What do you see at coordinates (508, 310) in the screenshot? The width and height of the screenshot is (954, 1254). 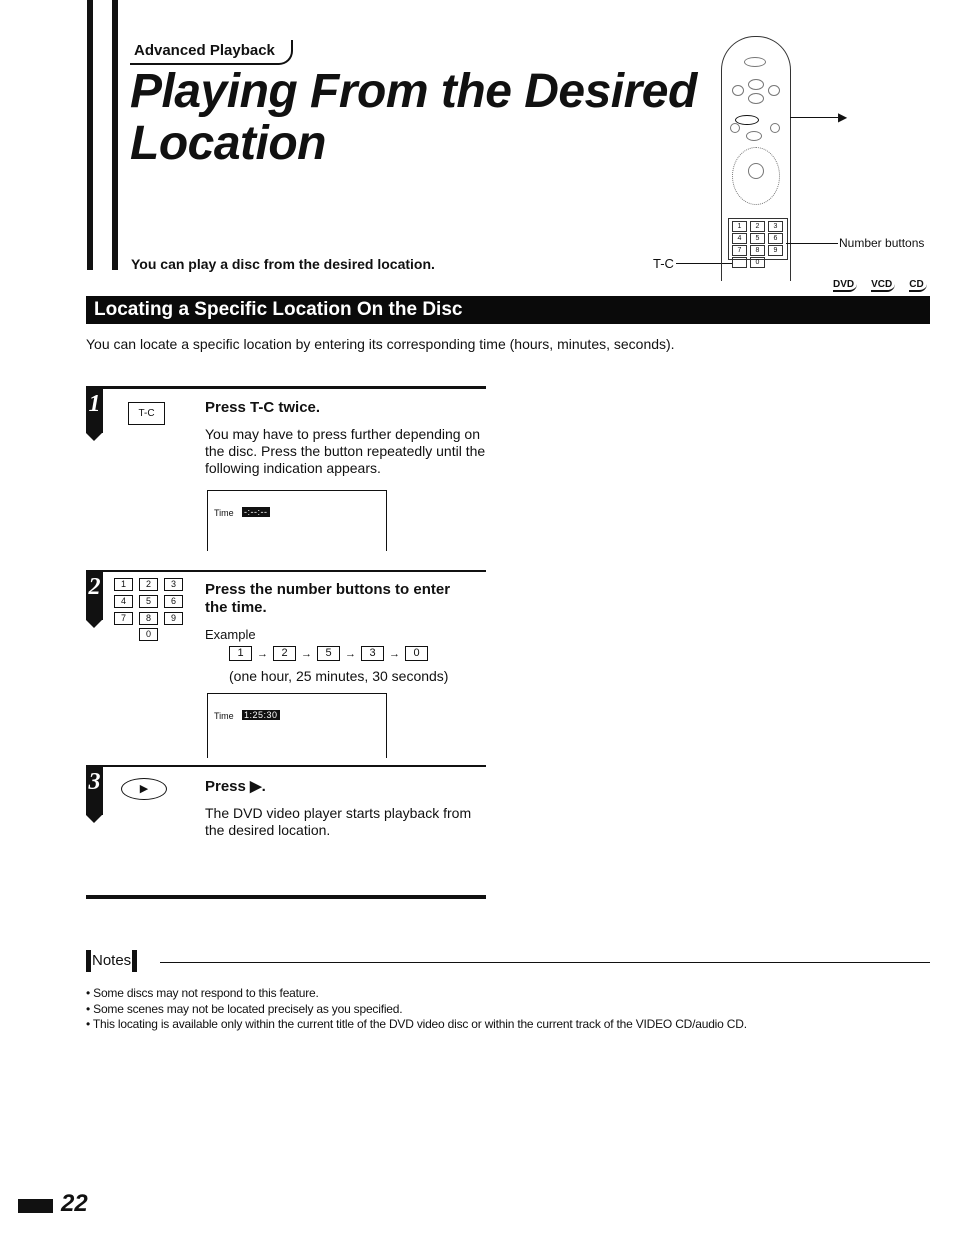 I see `section-heading: Locating a Specific Location On the Disc` at bounding box center [508, 310].